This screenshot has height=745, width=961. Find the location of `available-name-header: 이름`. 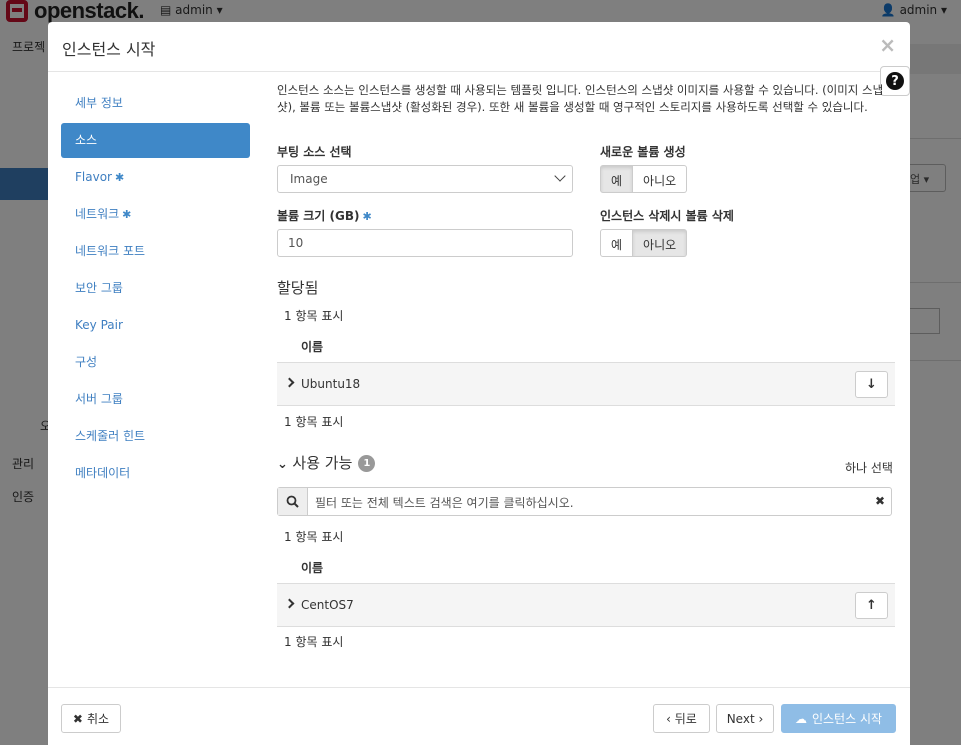

available-name-header: 이름 is located at coordinates (312, 567).